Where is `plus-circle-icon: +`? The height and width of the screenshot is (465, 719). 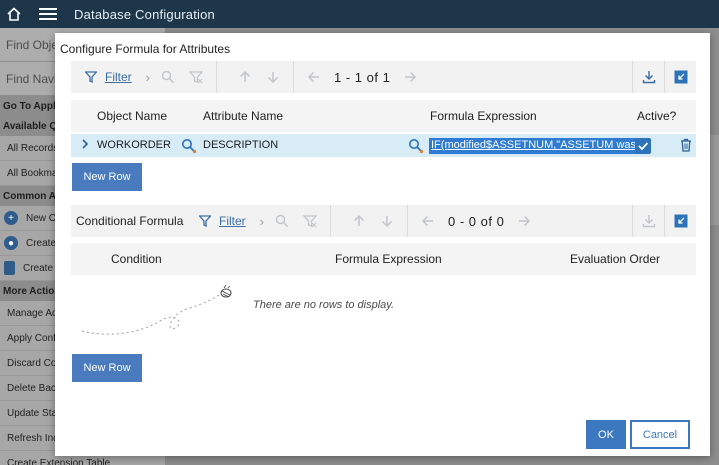
plus-circle-icon: + is located at coordinates (11, 218).